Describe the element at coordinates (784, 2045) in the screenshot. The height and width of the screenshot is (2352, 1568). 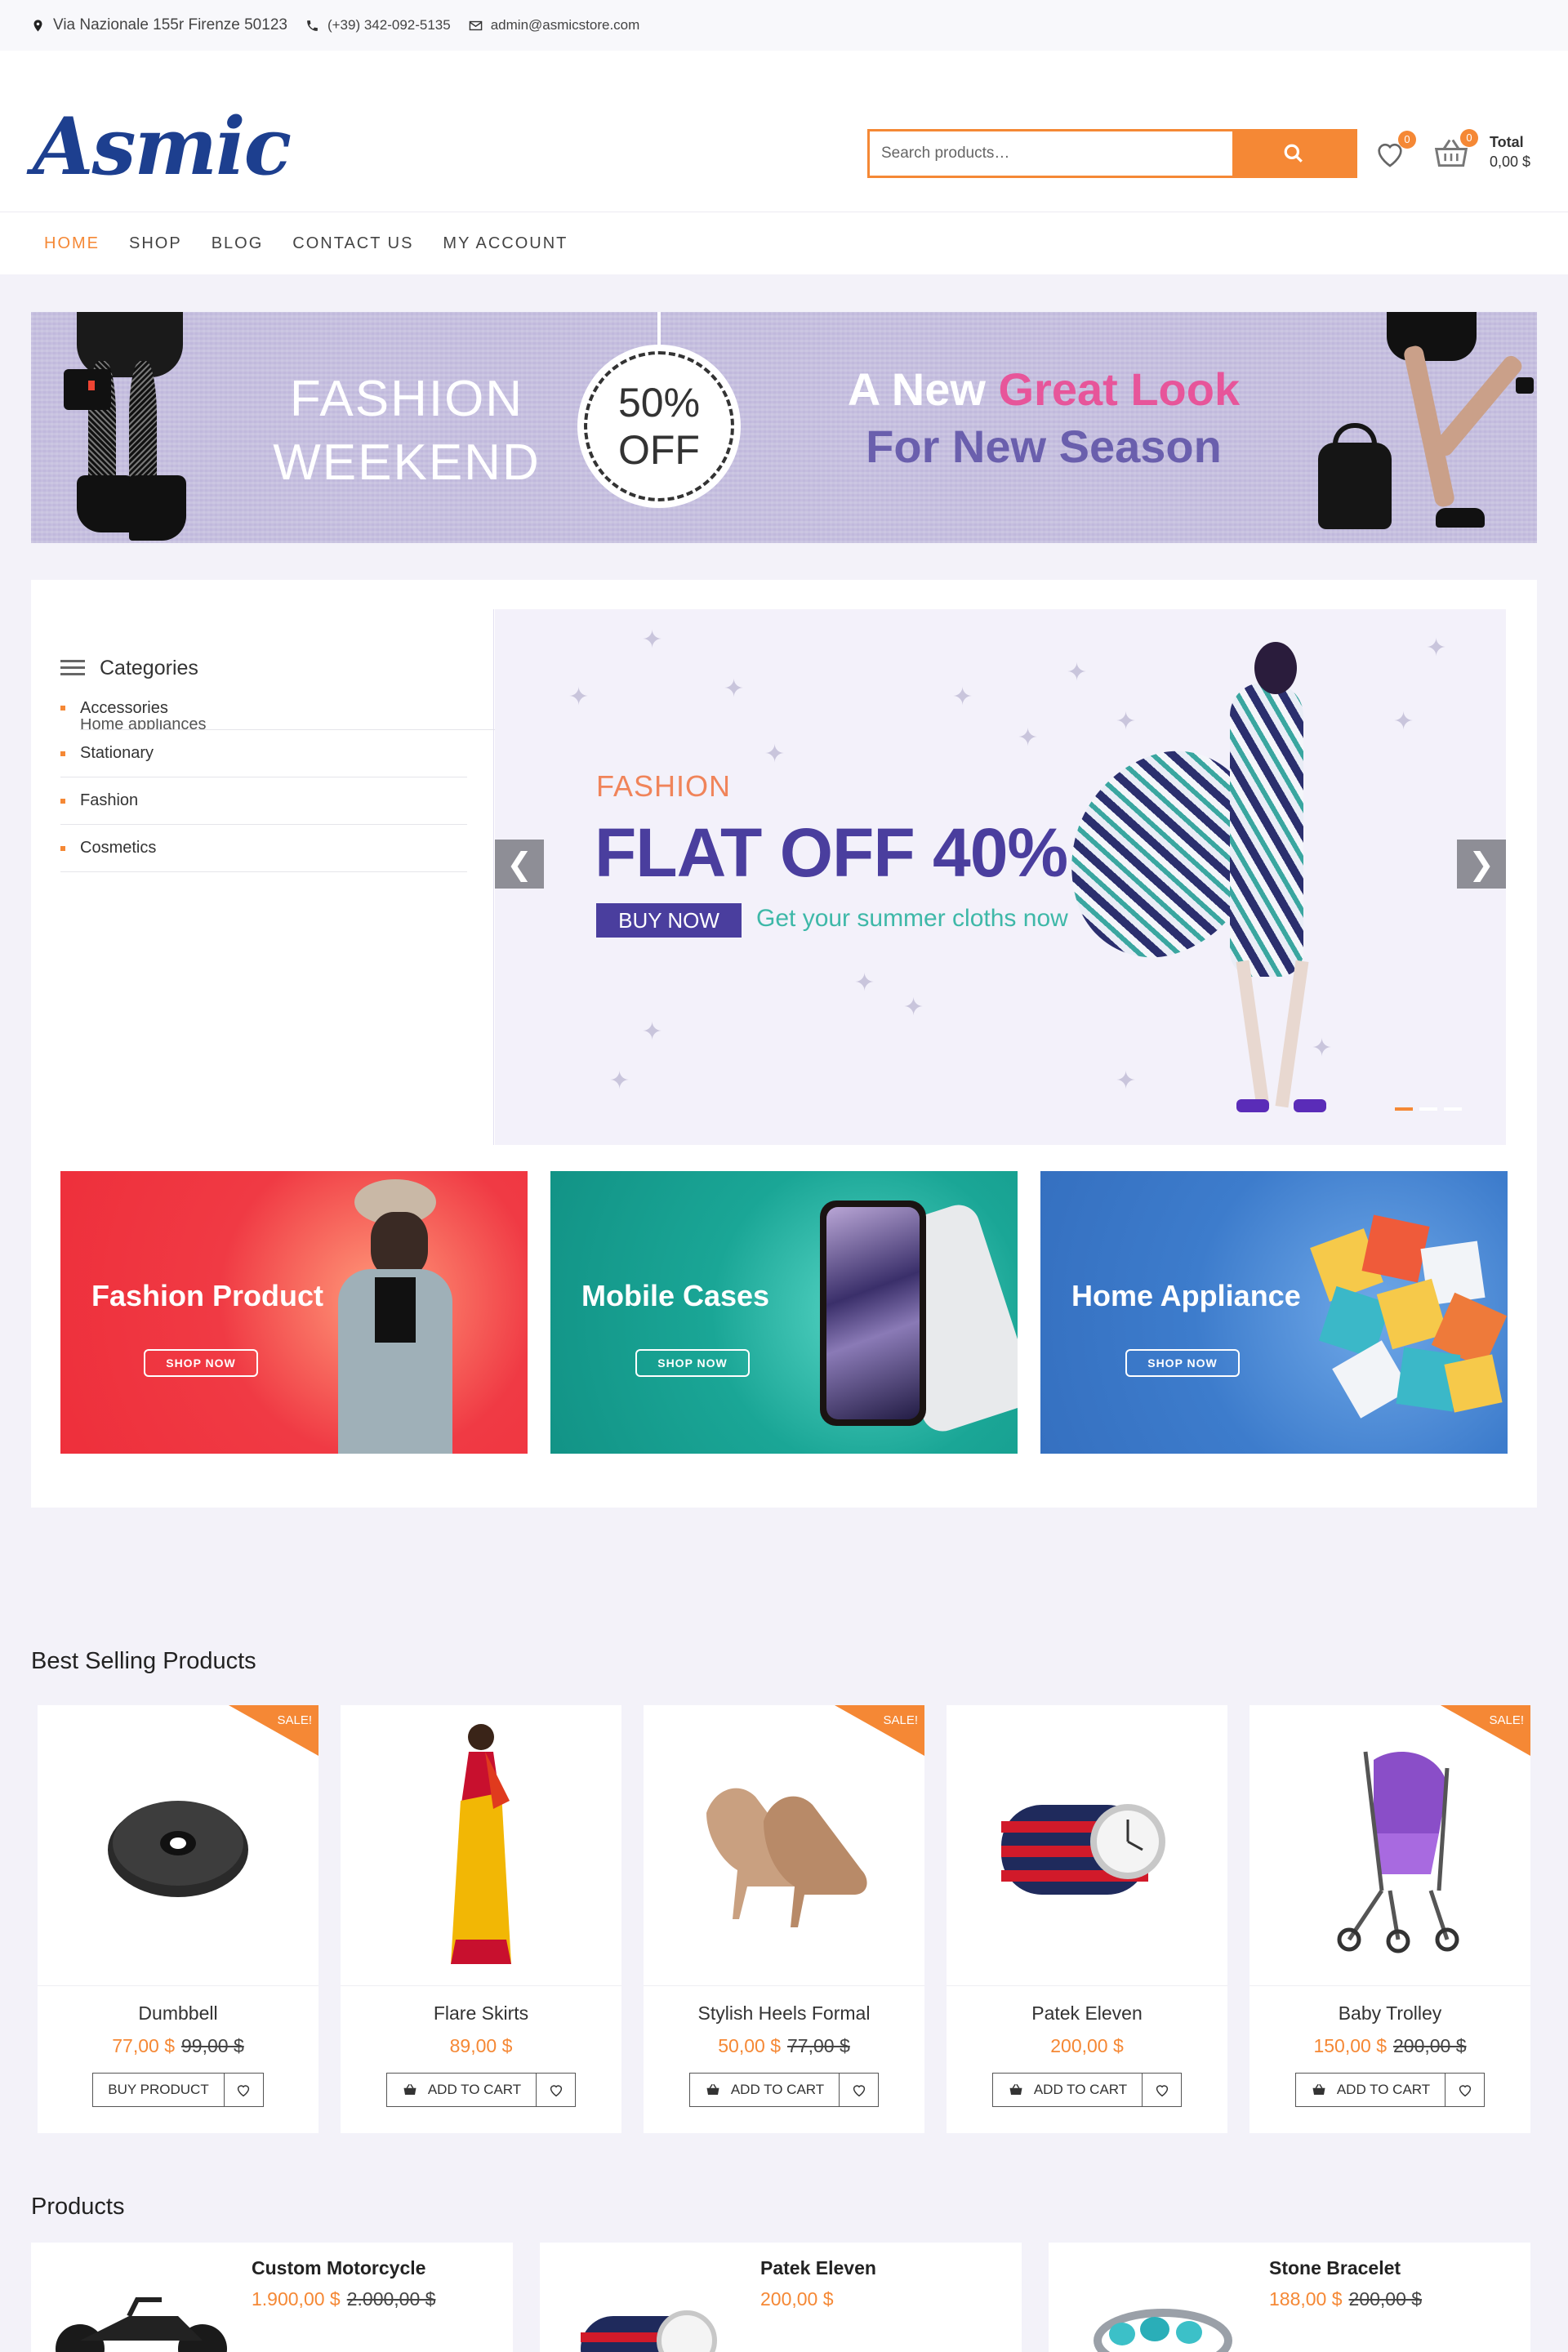
I see `product-price: 50,00 $77,00 $` at that location.